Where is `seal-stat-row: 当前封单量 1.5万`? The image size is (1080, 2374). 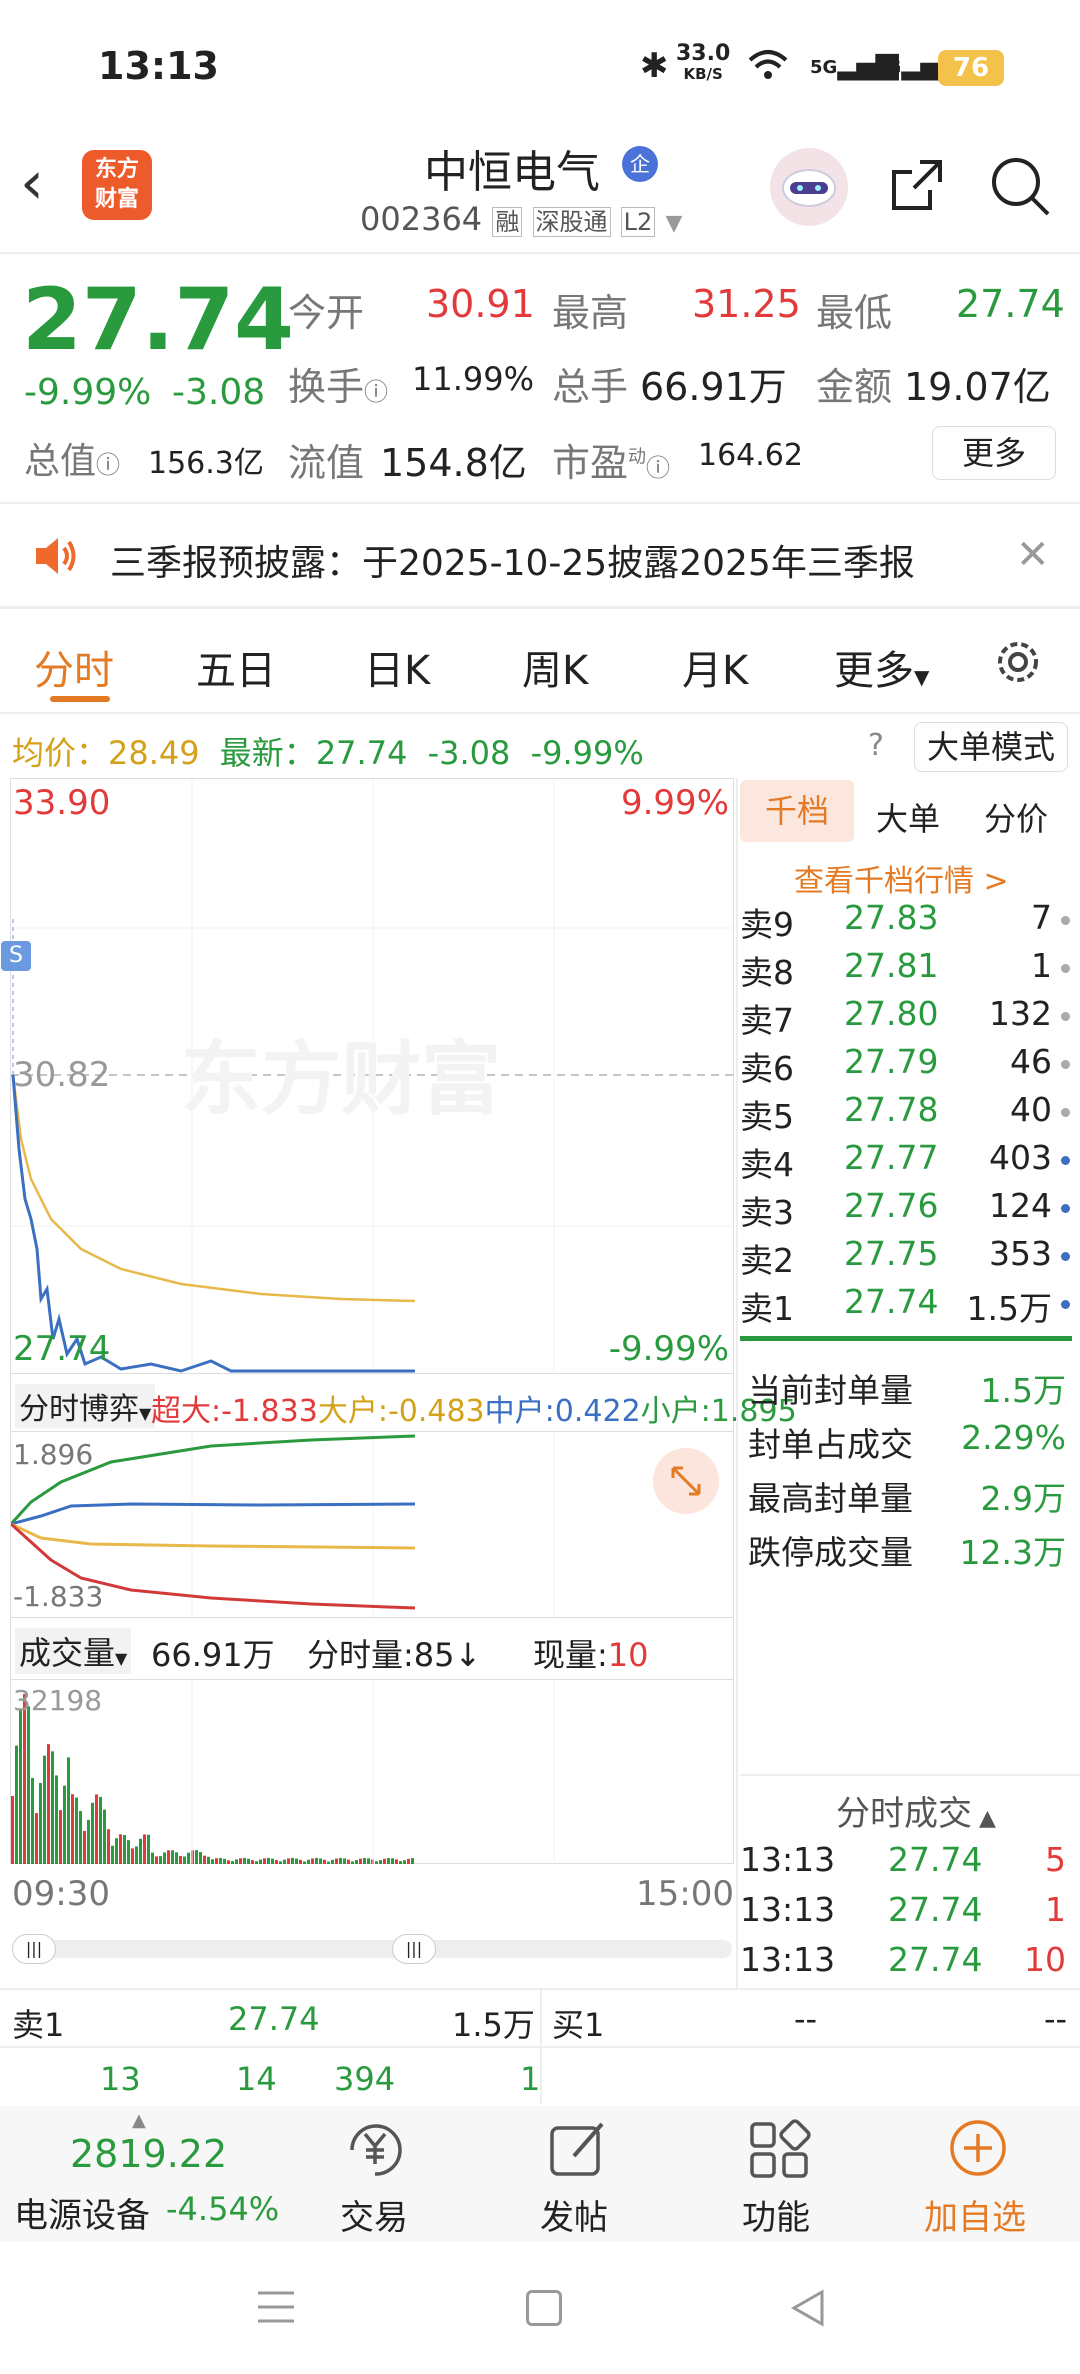 seal-stat-row: 当前封单量 1.5万 is located at coordinates (905, 1388).